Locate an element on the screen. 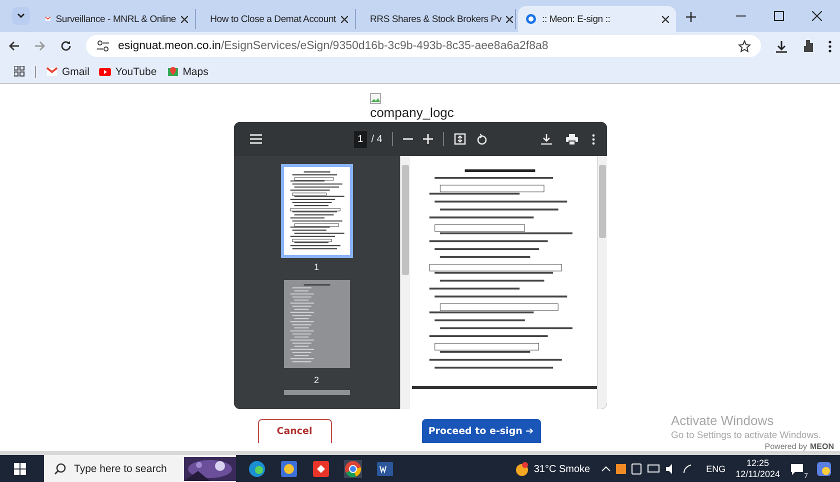 The height and width of the screenshot is (482, 840). activation-title: Activate Windows is located at coordinates (723, 420).